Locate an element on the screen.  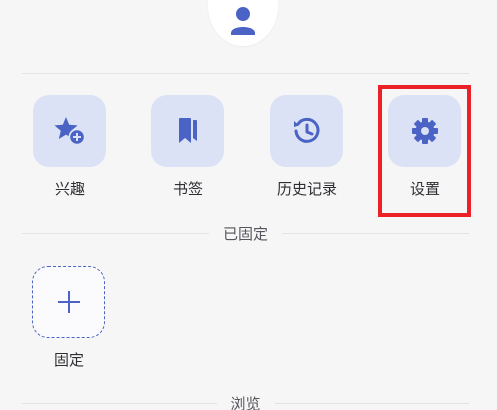
bookmark-icon is located at coordinates (187, 130).